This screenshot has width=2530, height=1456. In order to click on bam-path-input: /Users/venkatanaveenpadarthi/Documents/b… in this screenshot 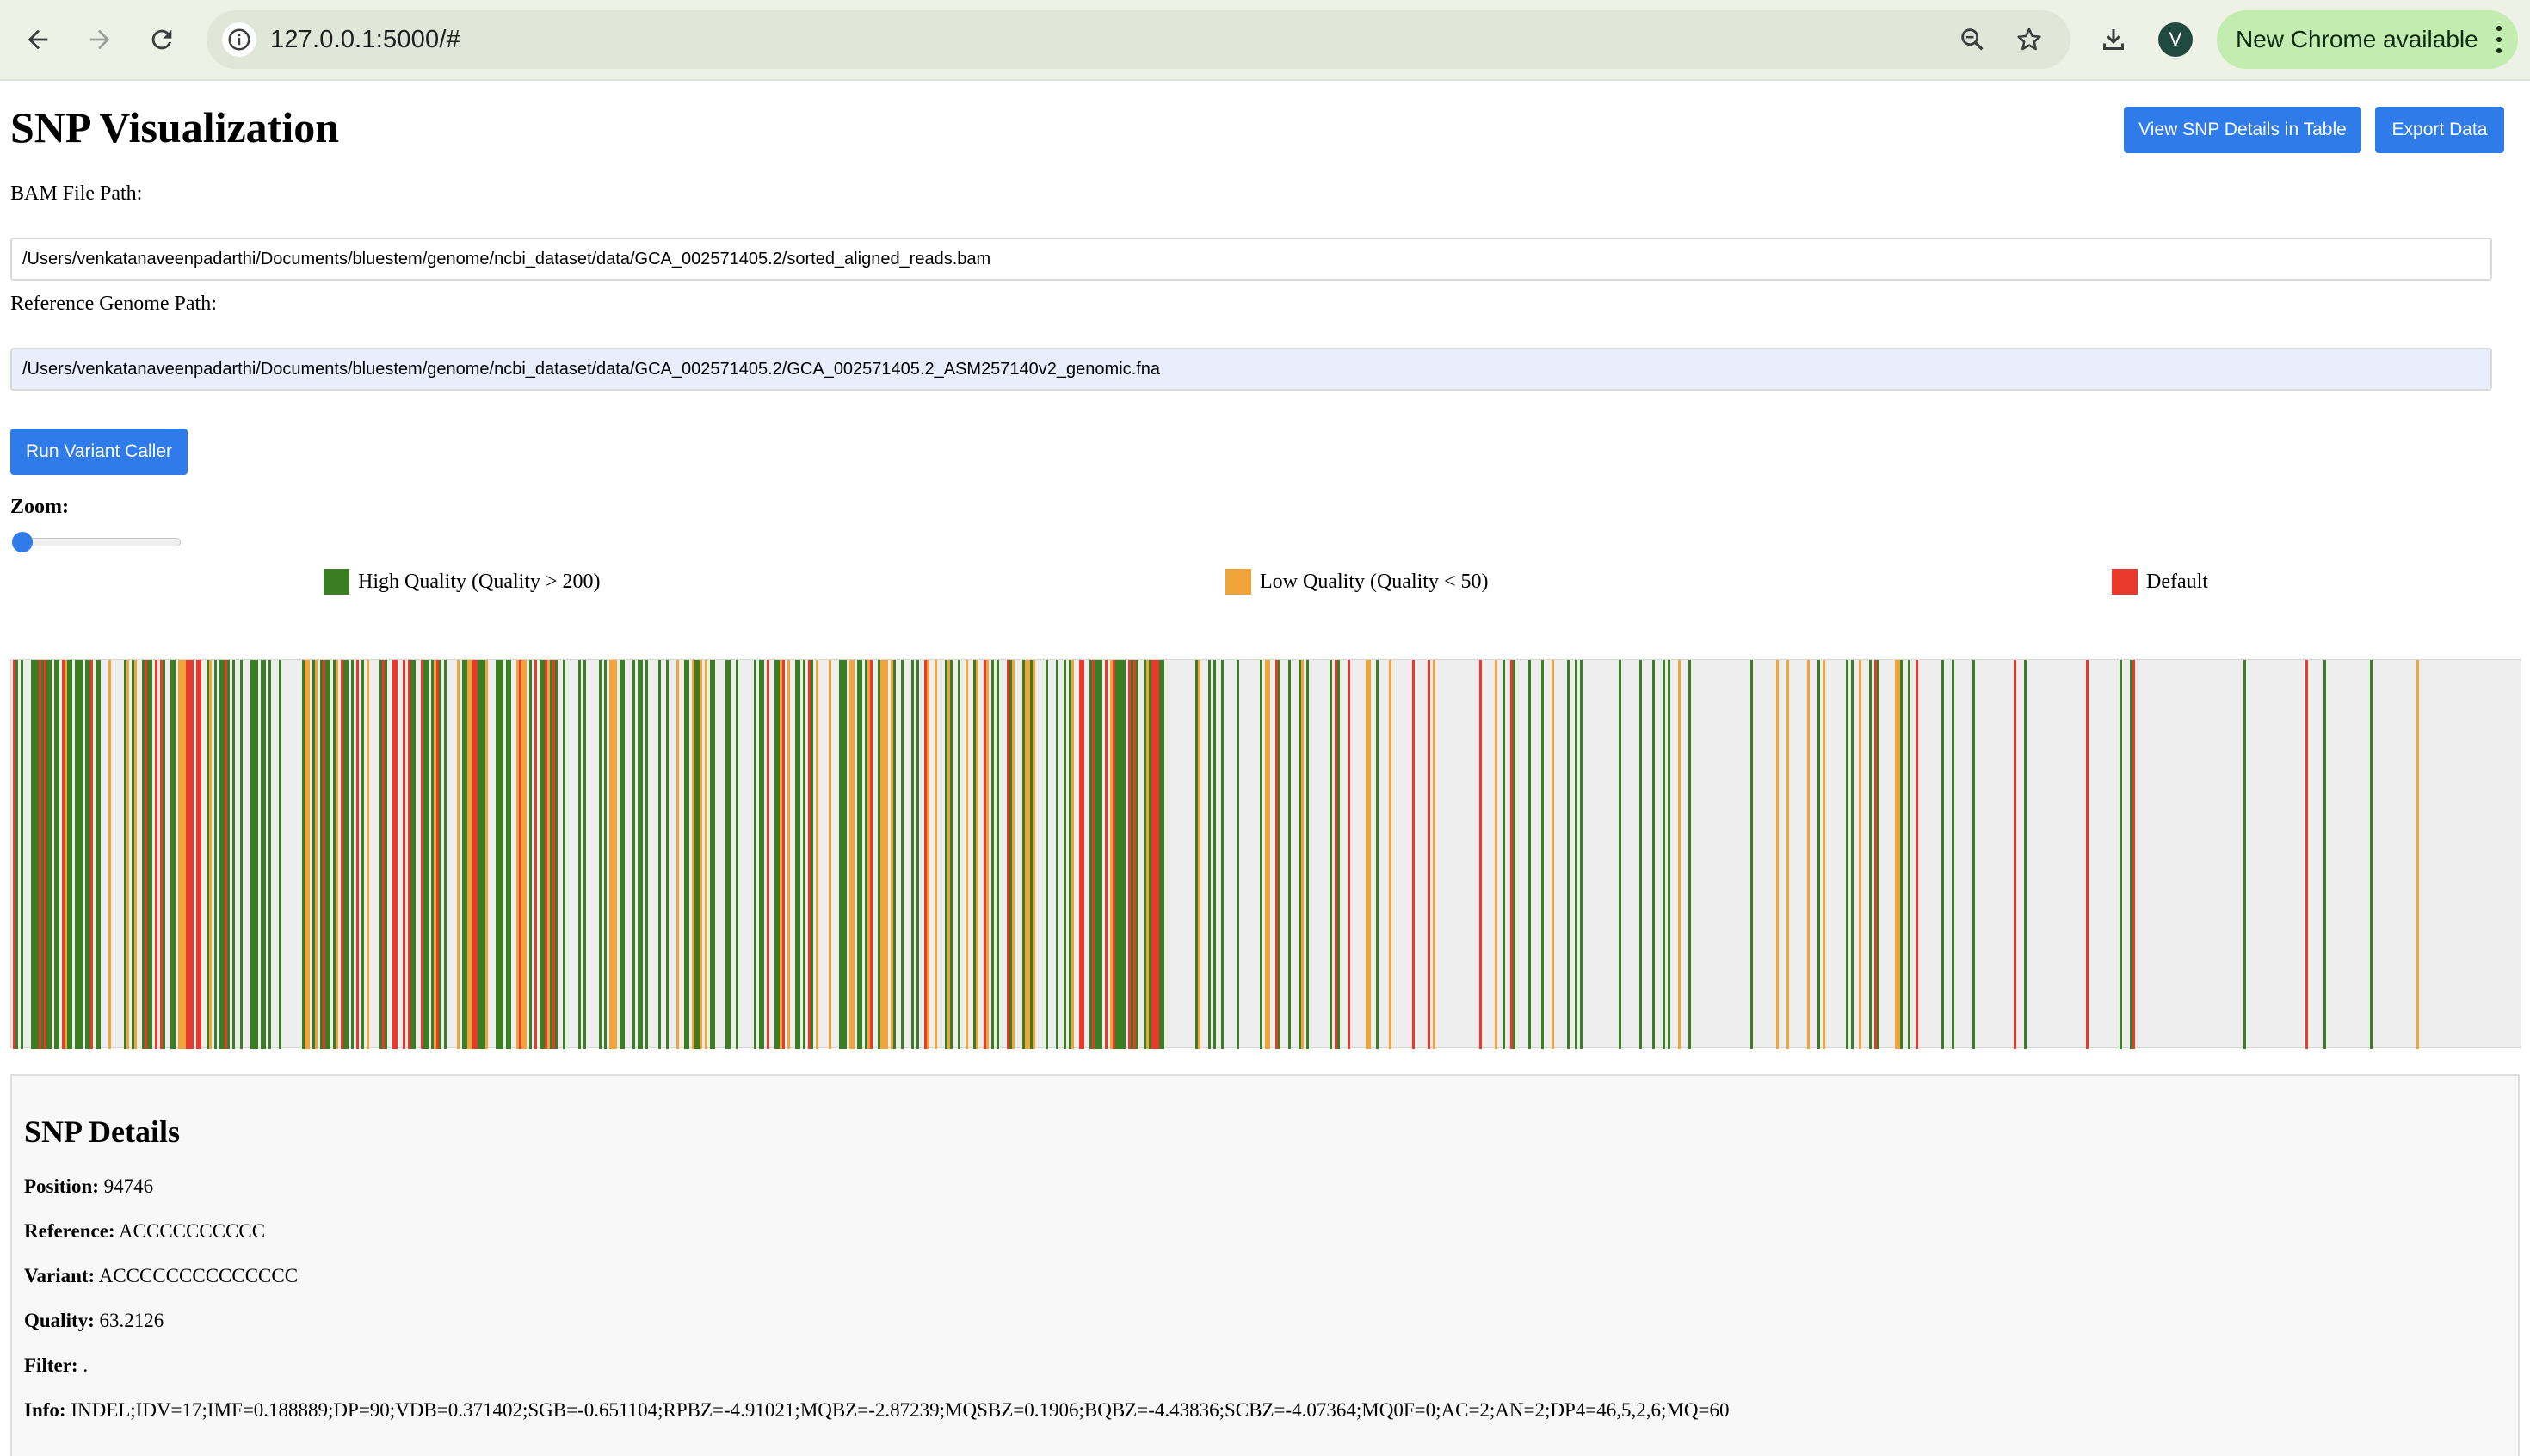, I will do `click(1251, 259)`.